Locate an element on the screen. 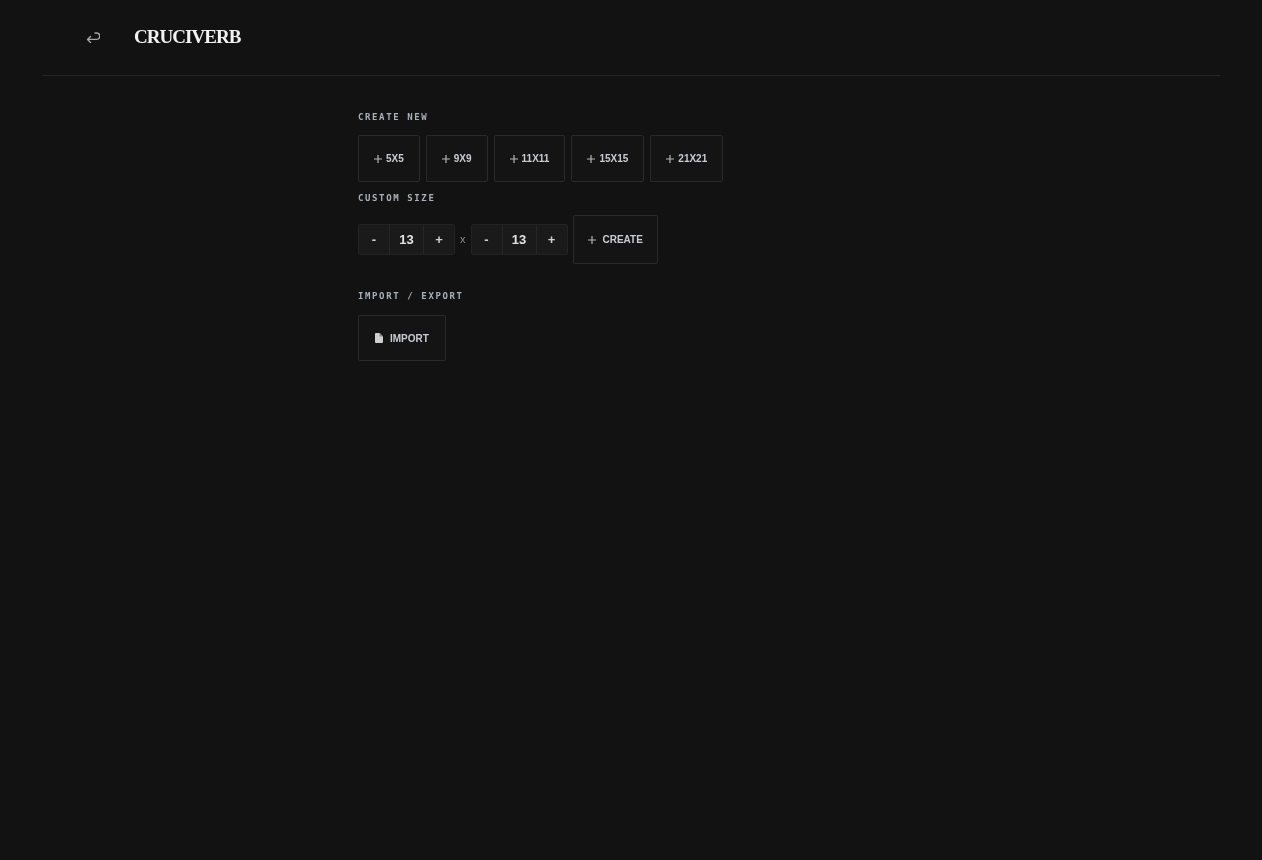  return-arrow-icon is located at coordinates (93, 37).